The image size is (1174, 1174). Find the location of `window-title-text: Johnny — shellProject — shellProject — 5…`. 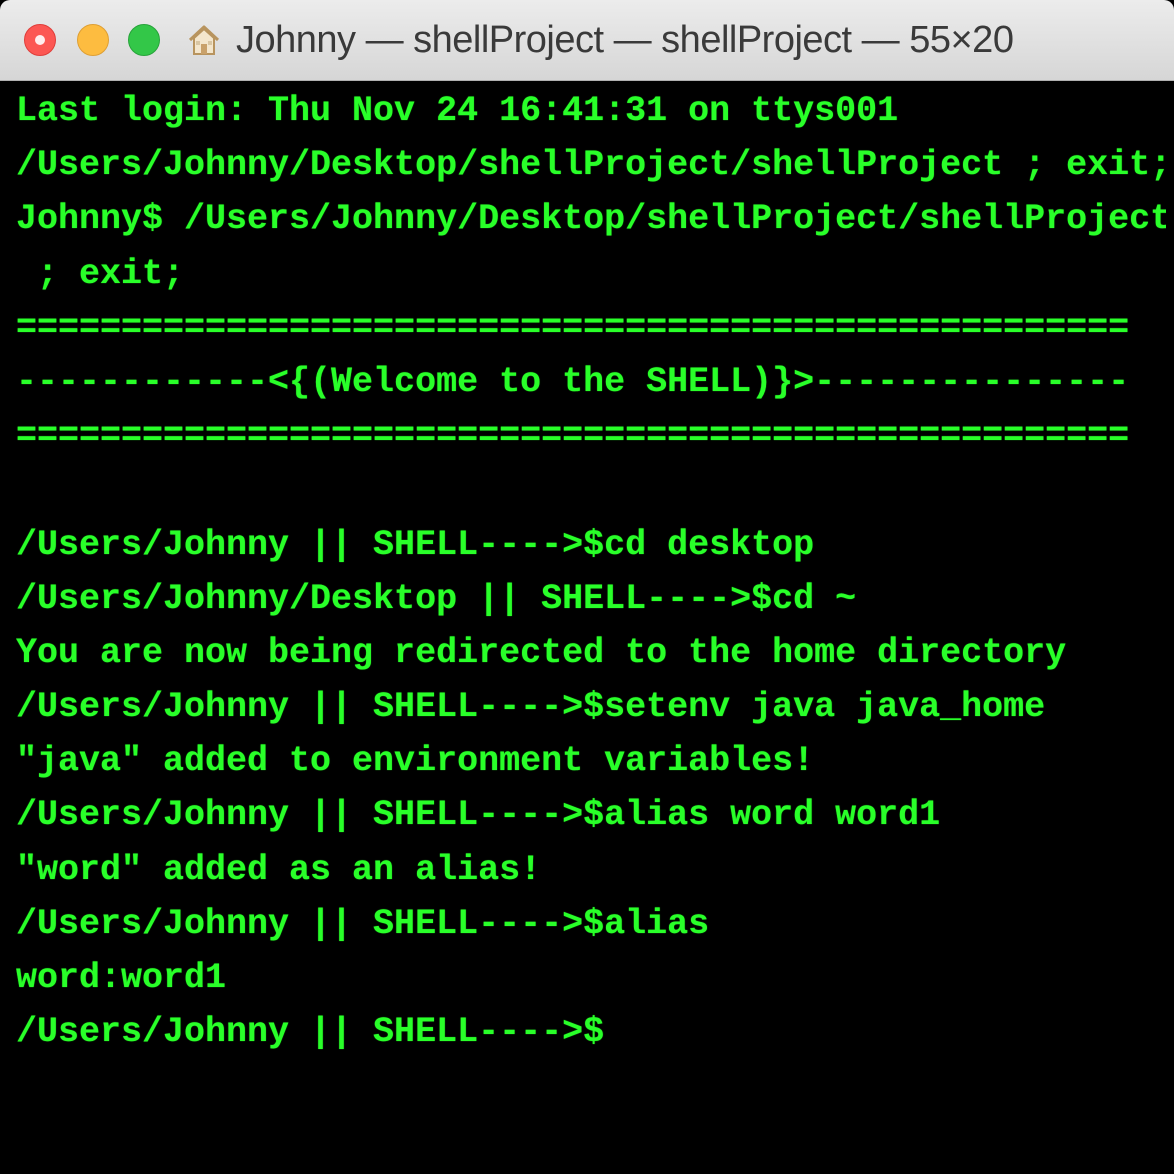

window-title-text: Johnny — shellProject — shellProject — 5… is located at coordinates (625, 39).